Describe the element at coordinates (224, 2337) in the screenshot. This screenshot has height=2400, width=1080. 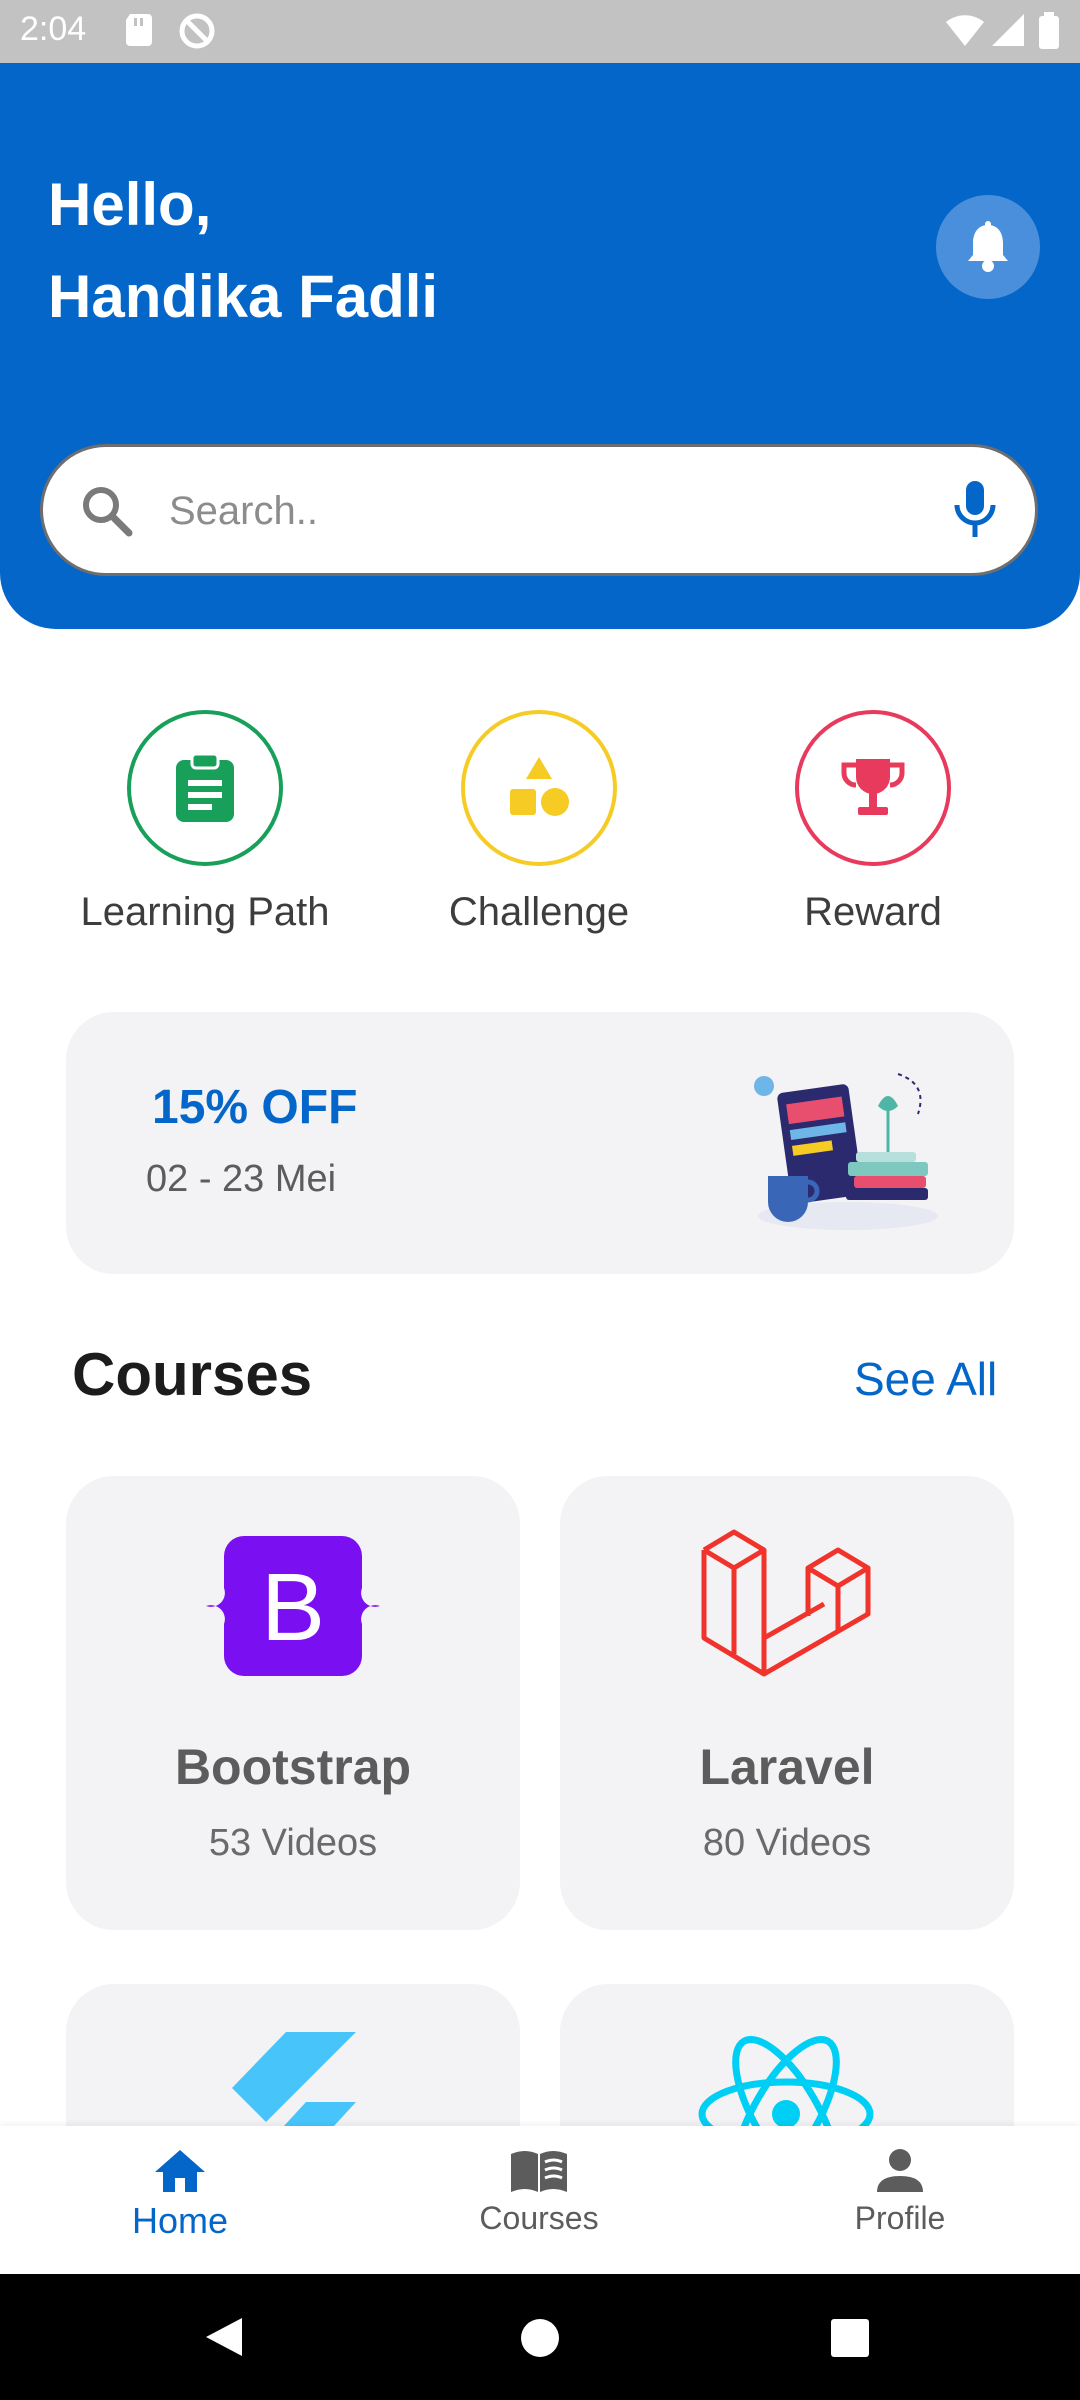
I see `back-icon` at that location.